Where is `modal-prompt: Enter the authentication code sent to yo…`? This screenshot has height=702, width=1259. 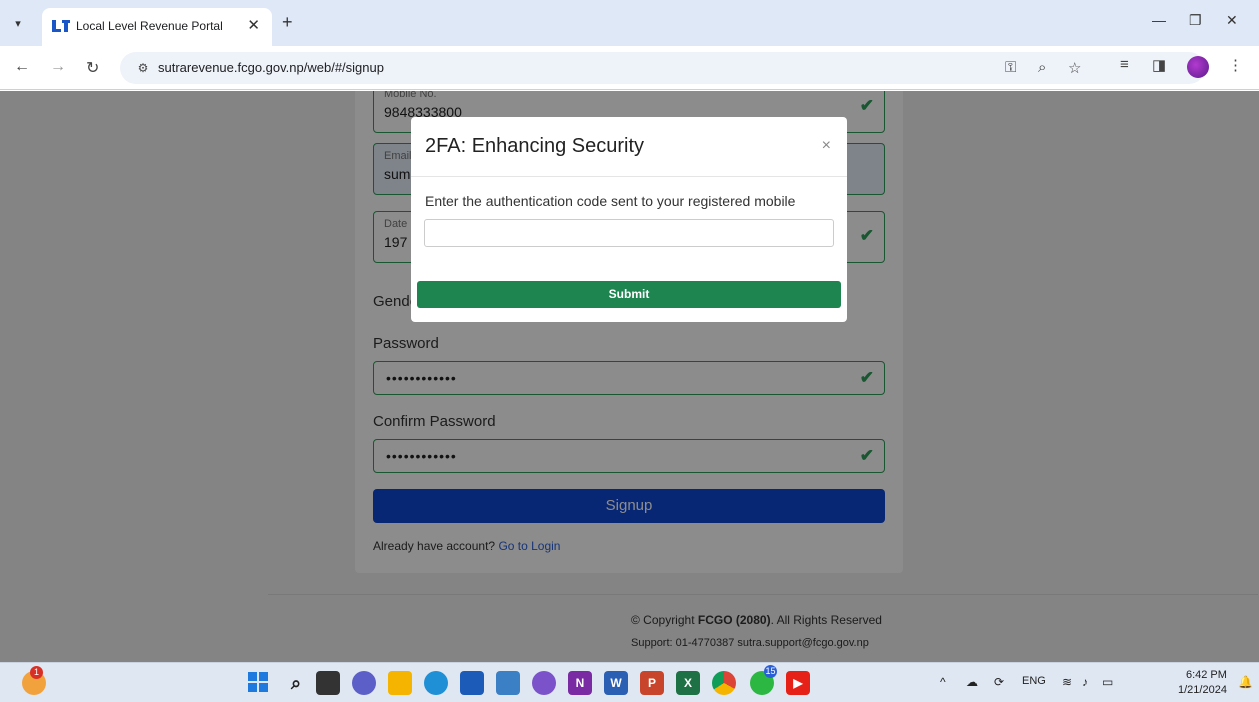 modal-prompt: Enter the authentication code sent to yo… is located at coordinates (610, 201).